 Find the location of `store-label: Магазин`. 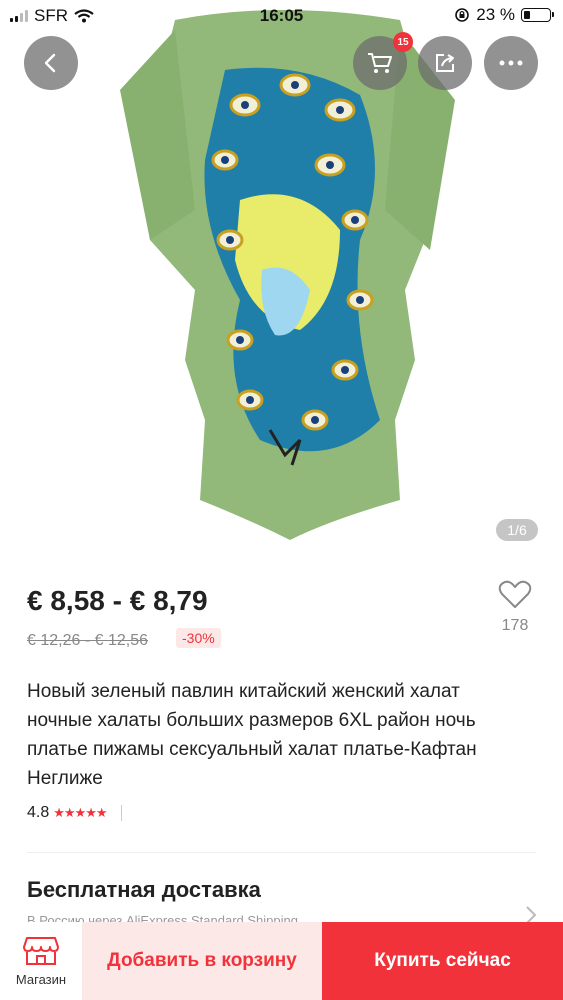

store-label: Магазин is located at coordinates (41, 979).